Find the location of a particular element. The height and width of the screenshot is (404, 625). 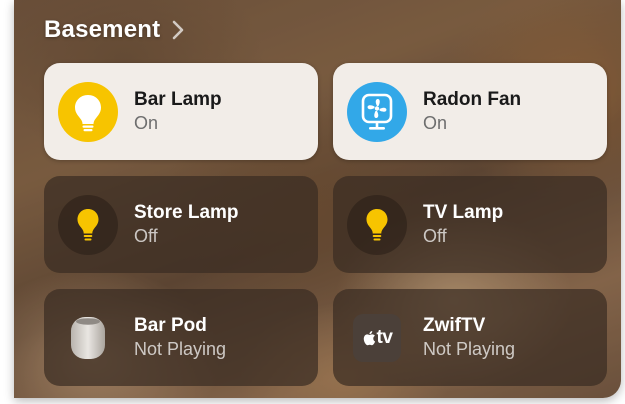

chevron-right-icon is located at coordinates (178, 30).